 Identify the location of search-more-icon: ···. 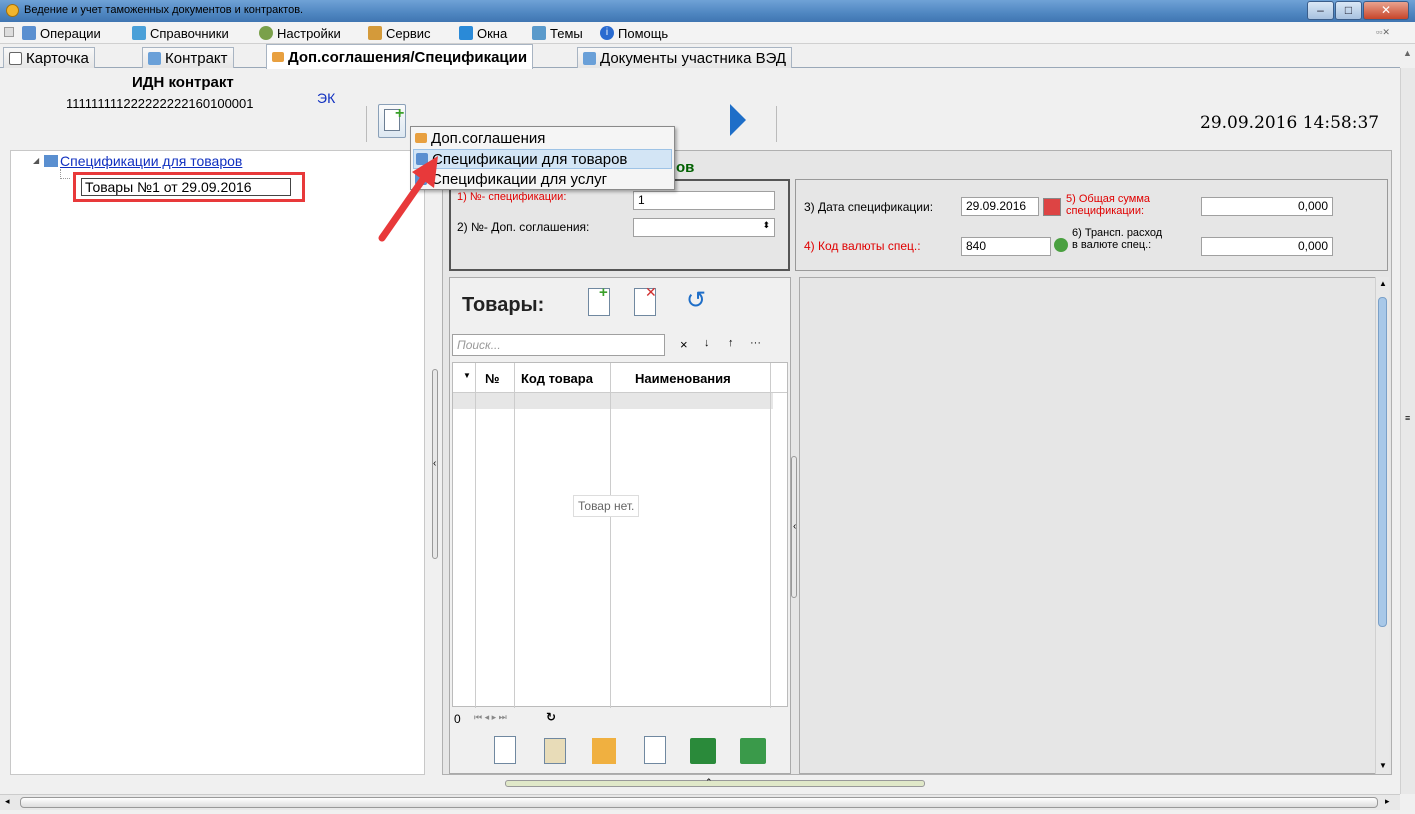
(755, 343).